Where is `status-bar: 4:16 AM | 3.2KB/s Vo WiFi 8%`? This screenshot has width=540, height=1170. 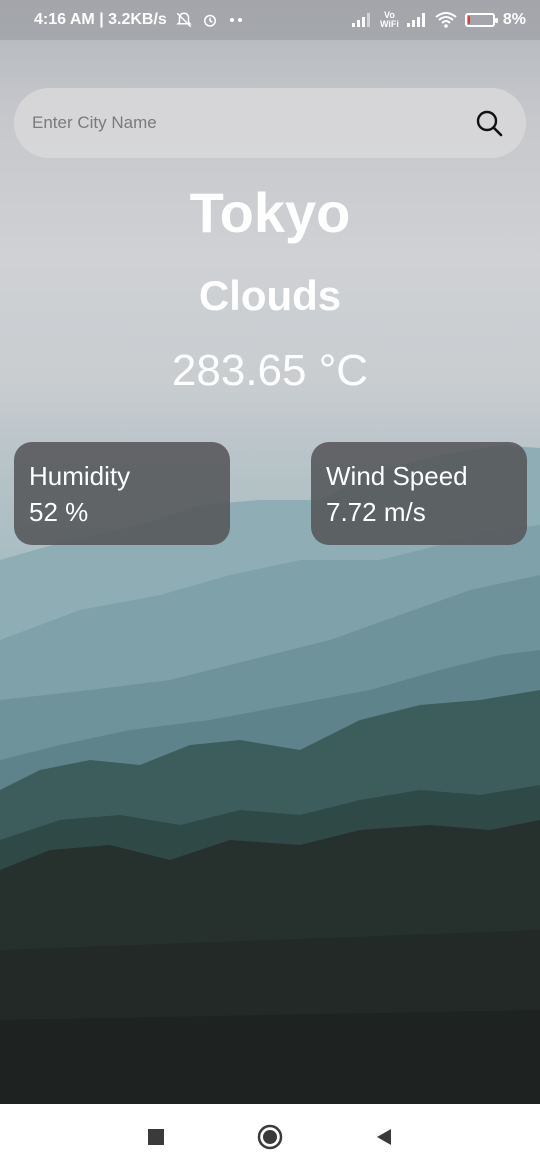
status-bar: 4:16 AM | 3.2KB/s Vo WiFi 8% is located at coordinates (270, 20).